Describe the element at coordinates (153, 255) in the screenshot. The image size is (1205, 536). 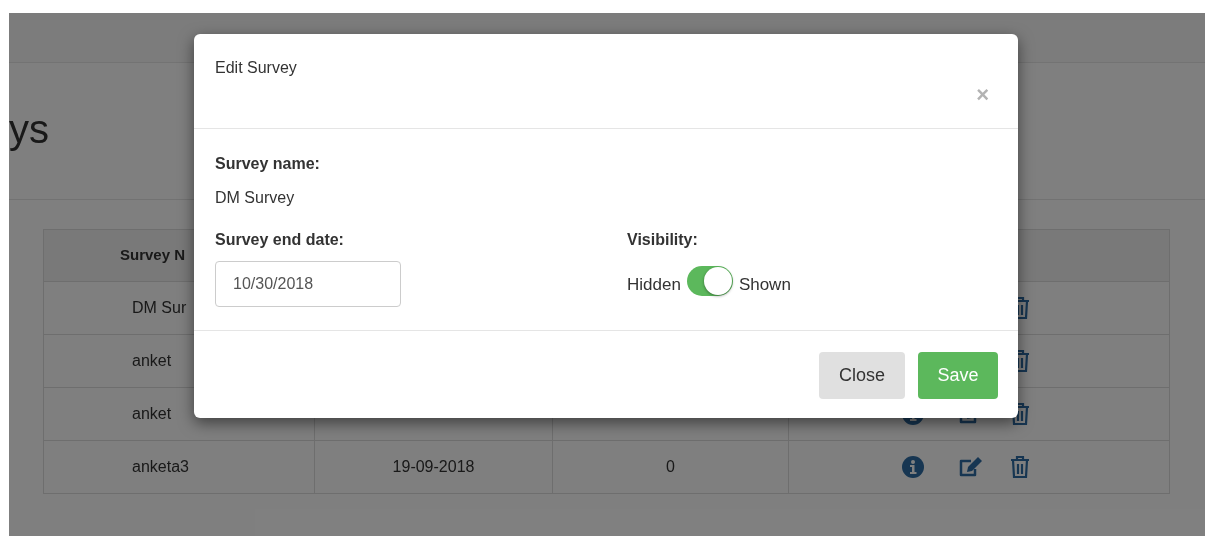
I see `column-header: Survey N` at that location.